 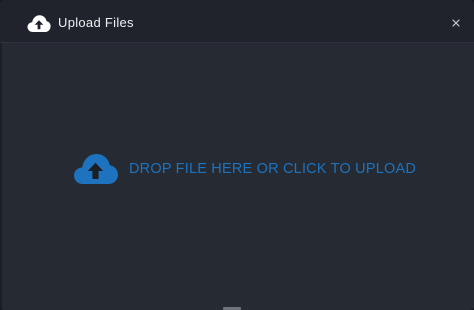 I want to click on dropzone-label: DROP FILE HERE OR CLICK TO UPLOAD, so click(x=272, y=169).